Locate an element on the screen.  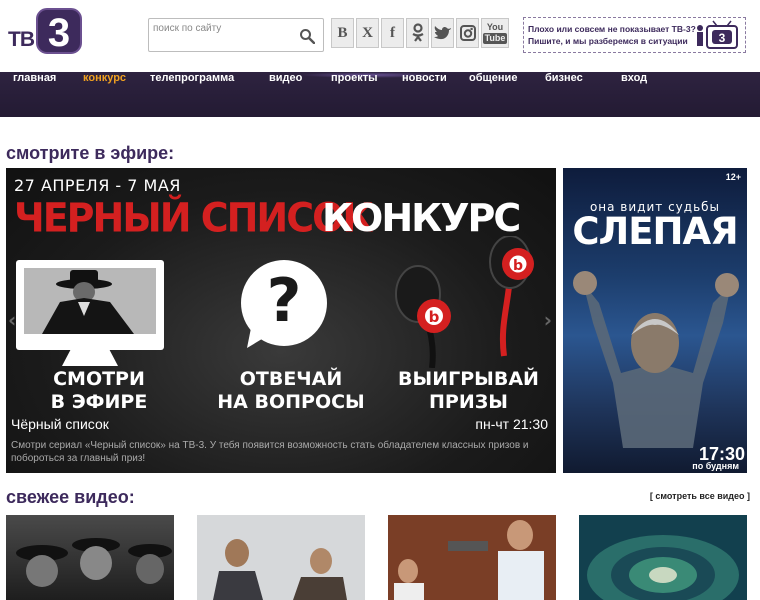
search-box is located at coordinates (236, 35).